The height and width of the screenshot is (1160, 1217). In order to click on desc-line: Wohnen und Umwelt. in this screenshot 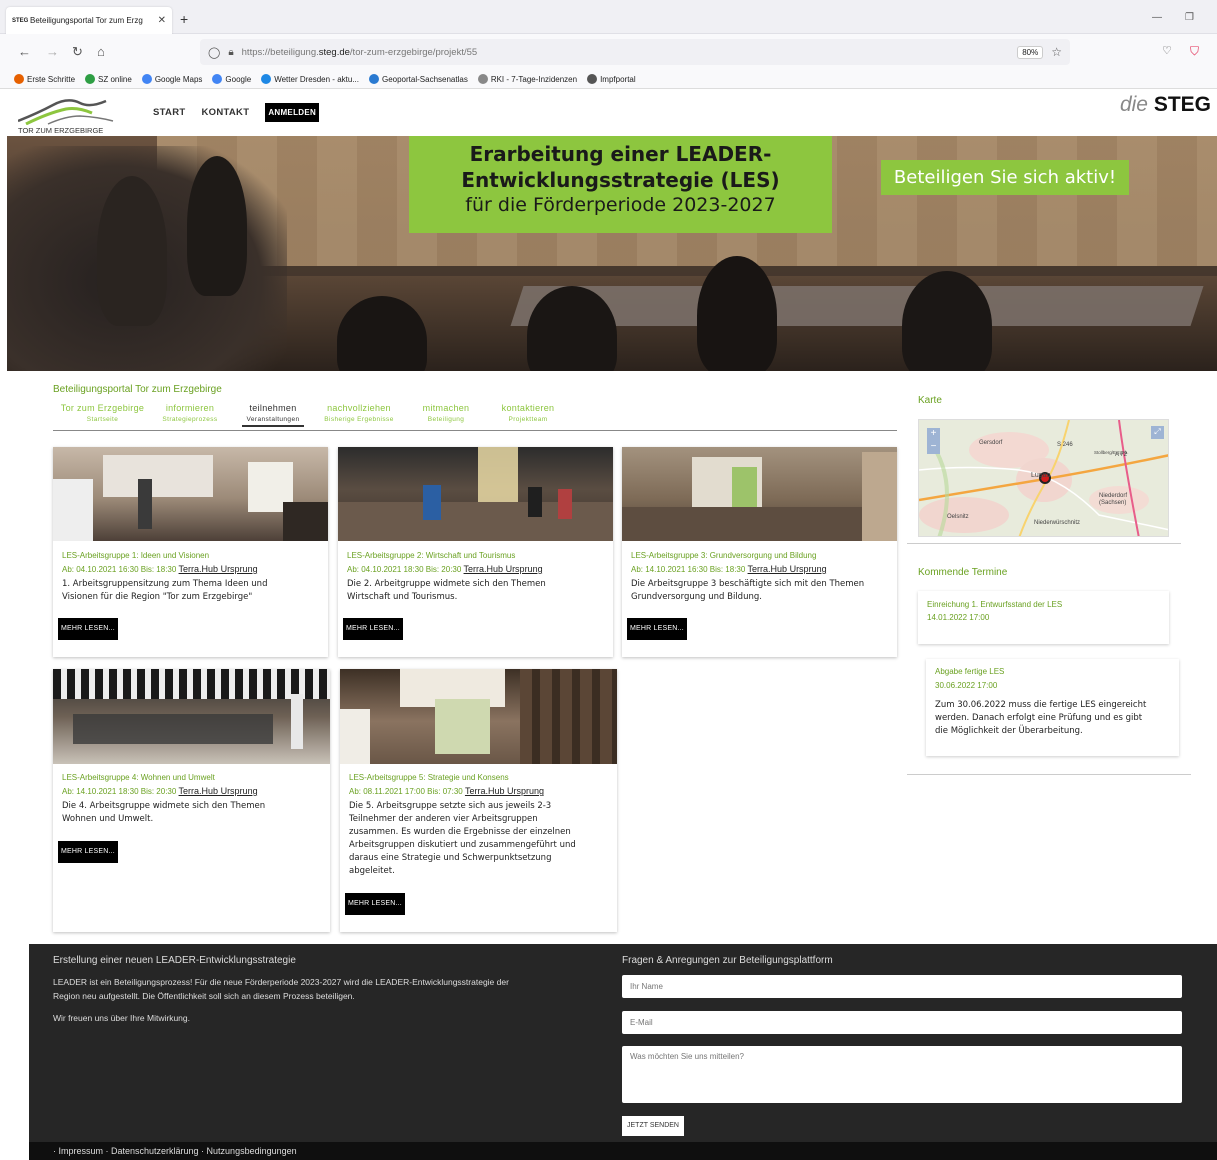, I will do `click(108, 819)`.